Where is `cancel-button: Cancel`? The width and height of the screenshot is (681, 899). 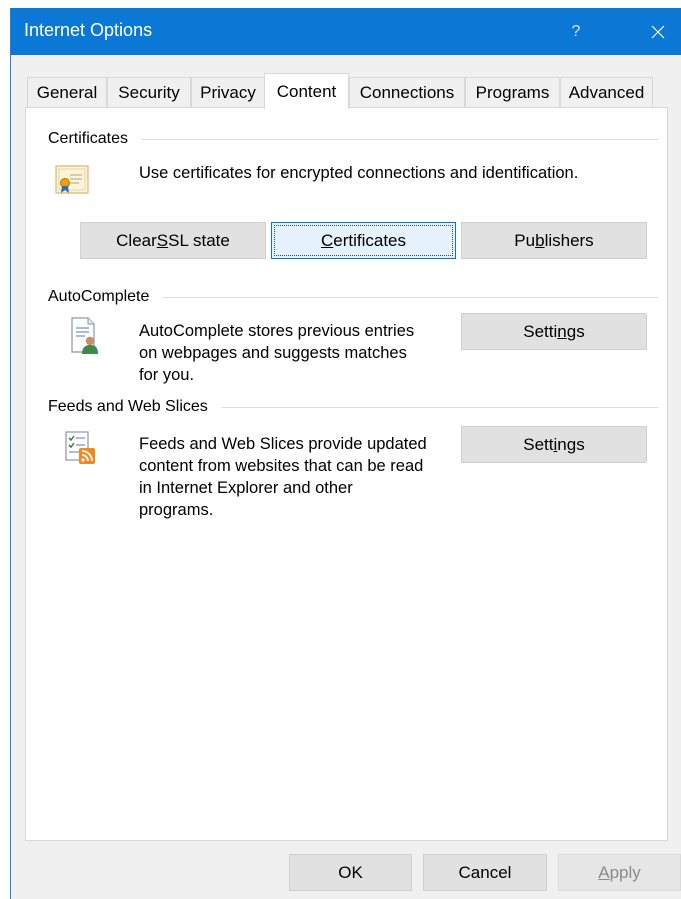
cancel-button: Cancel is located at coordinates (485, 872).